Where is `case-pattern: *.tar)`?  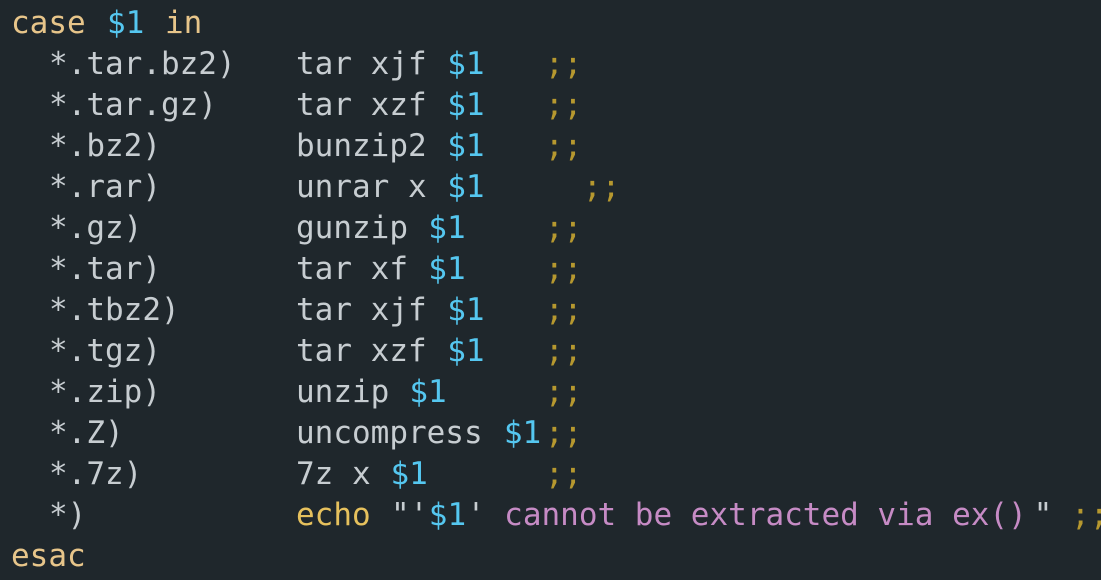
case-pattern: *.tar) is located at coordinates (105, 269).